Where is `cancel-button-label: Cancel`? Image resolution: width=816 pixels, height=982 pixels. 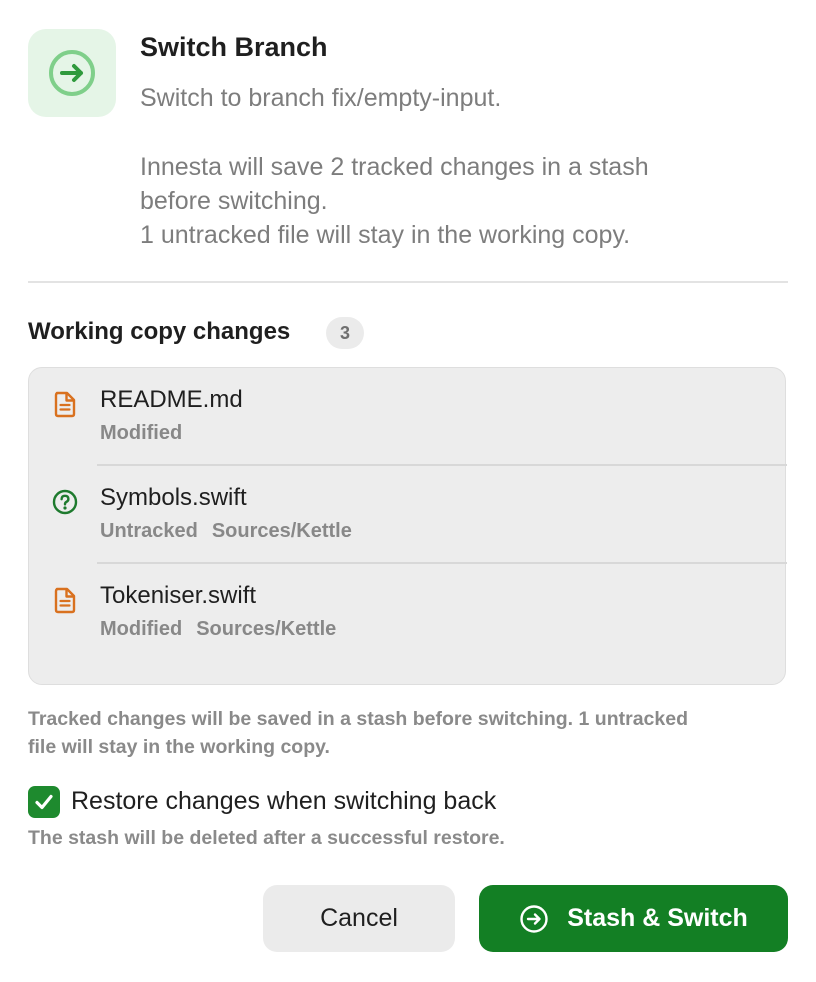
cancel-button-label: Cancel is located at coordinates (359, 918).